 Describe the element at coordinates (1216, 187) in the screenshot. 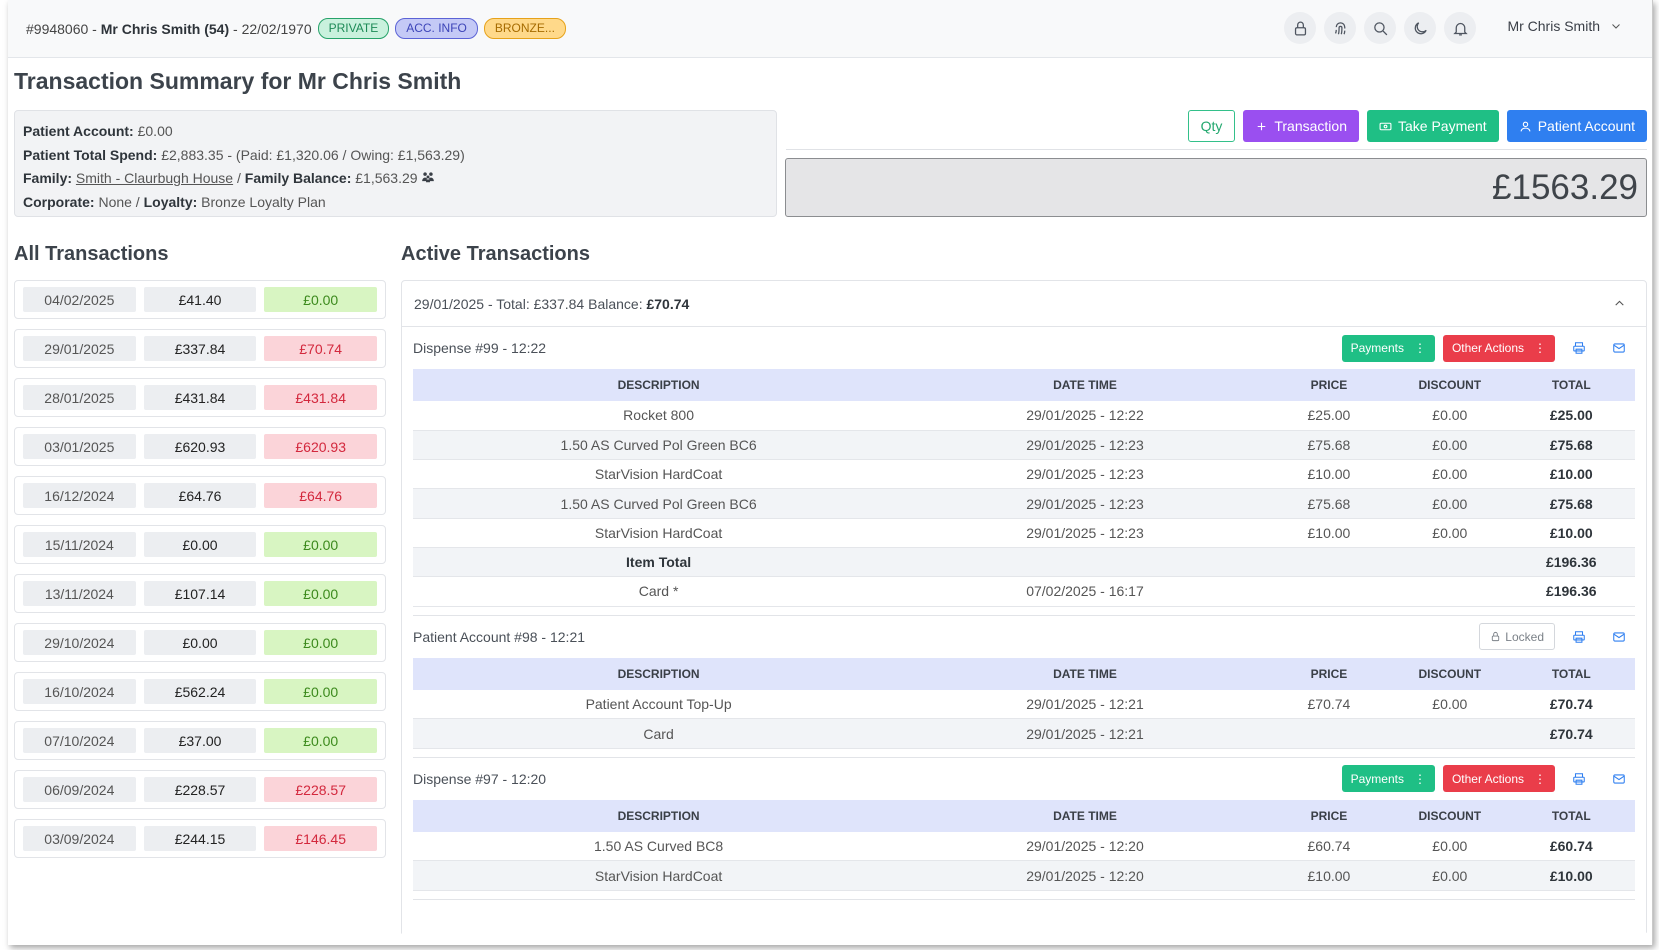

I see `outstanding-balance: £1563.29` at that location.